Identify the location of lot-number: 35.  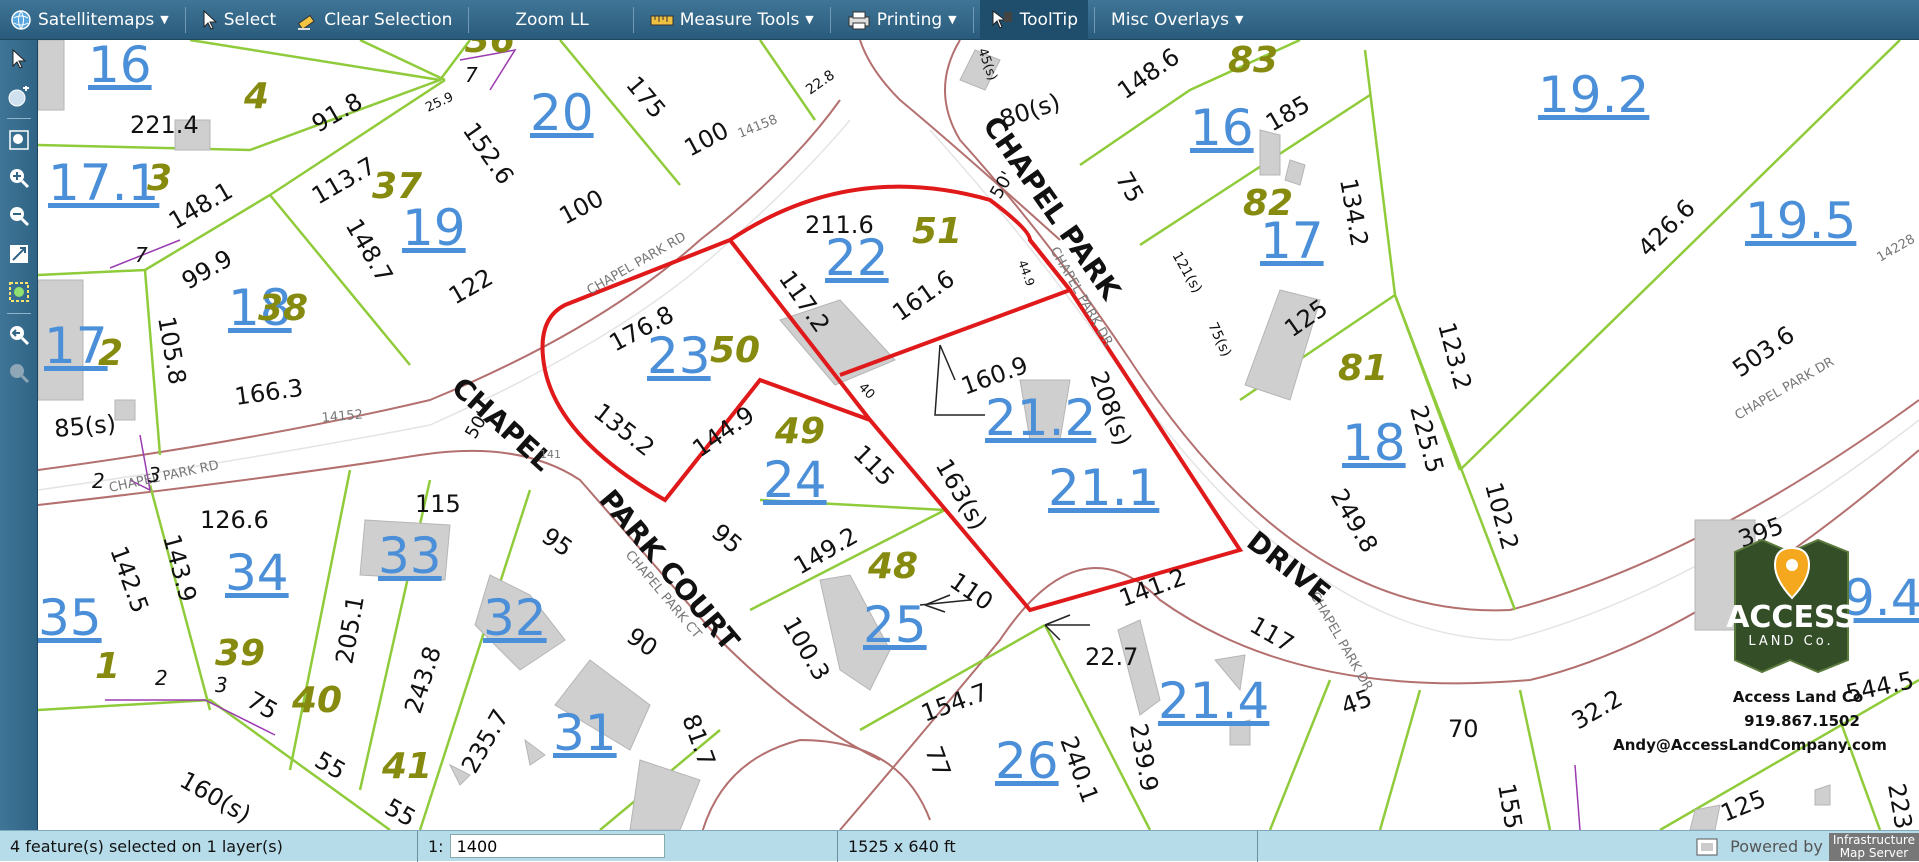
(70, 618).